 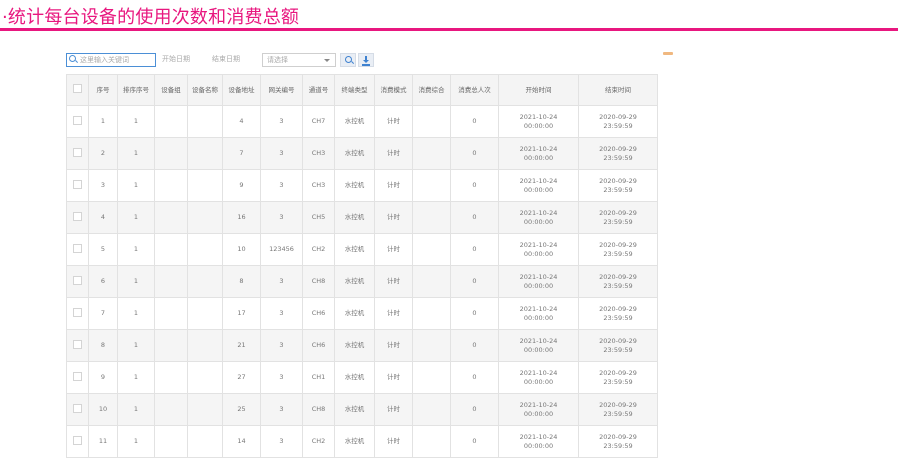 What do you see at coordinates (205, 90) in the screenshot?
I see `column-header: 设备名称` at bounding box center [205, 90].